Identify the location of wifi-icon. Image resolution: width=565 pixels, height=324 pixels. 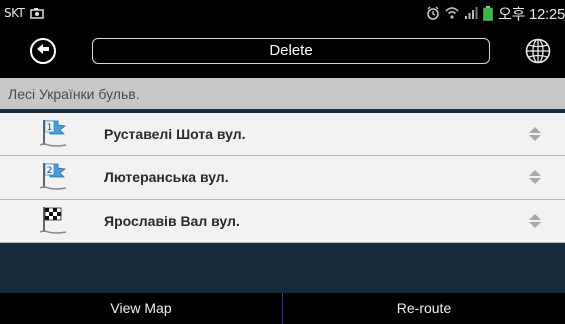
(452, 13).